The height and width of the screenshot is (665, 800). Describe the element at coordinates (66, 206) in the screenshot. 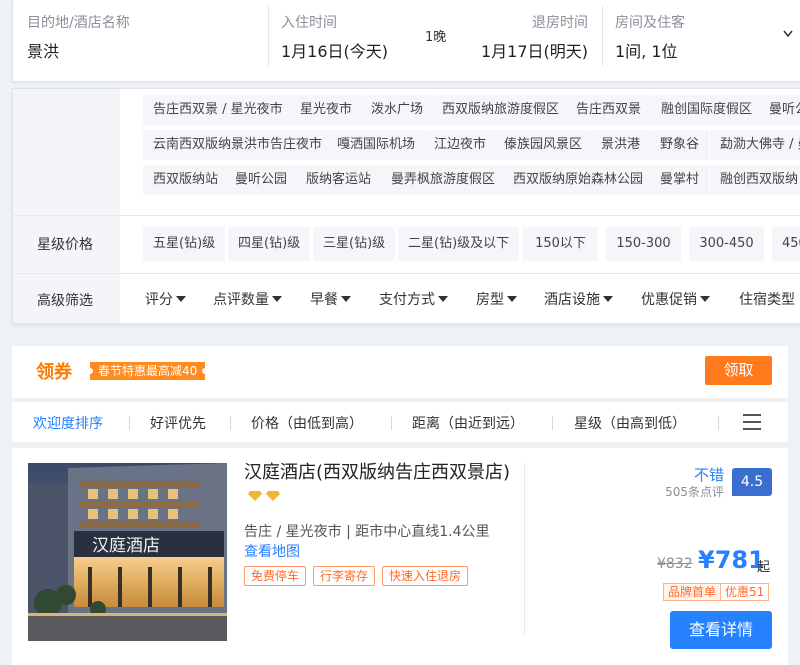

I see `filter-label-column` at that location.